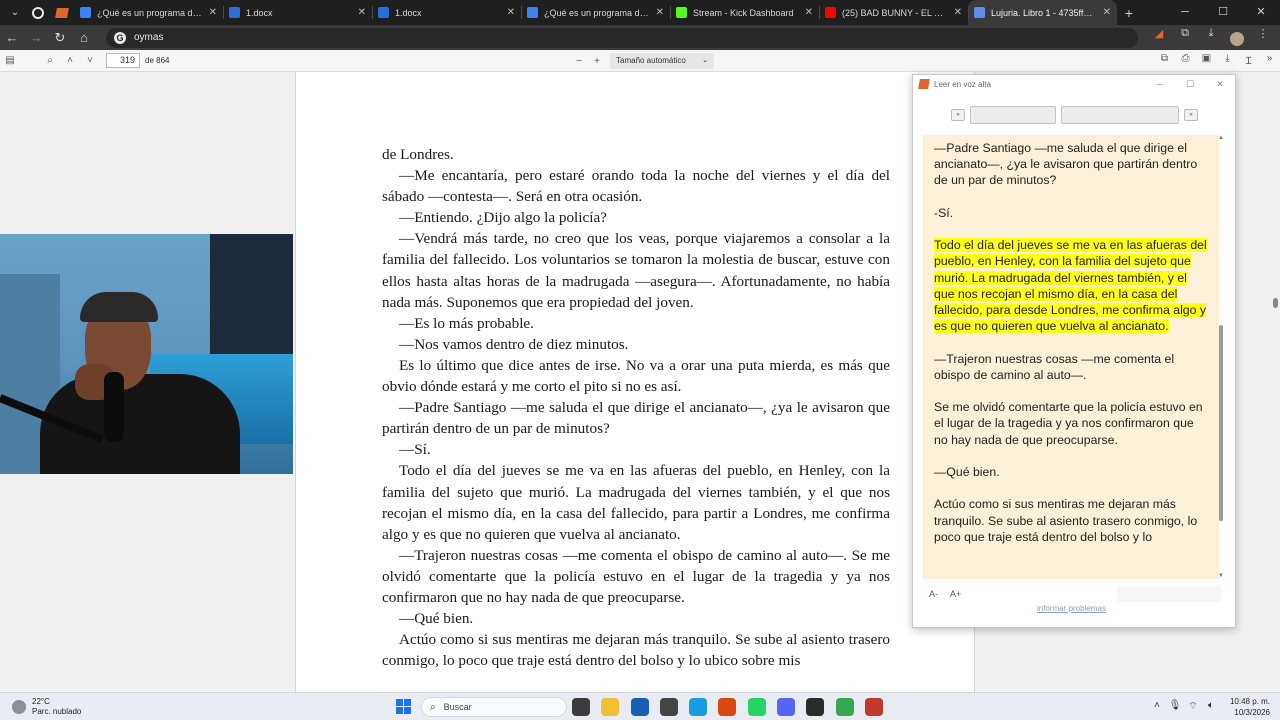 The width and height of the screenshot is (1280, 720). What do you see at coordinates (84, 37) in the screenshot?
I see `home-button: ⌂` at bounding box center [84, 37].